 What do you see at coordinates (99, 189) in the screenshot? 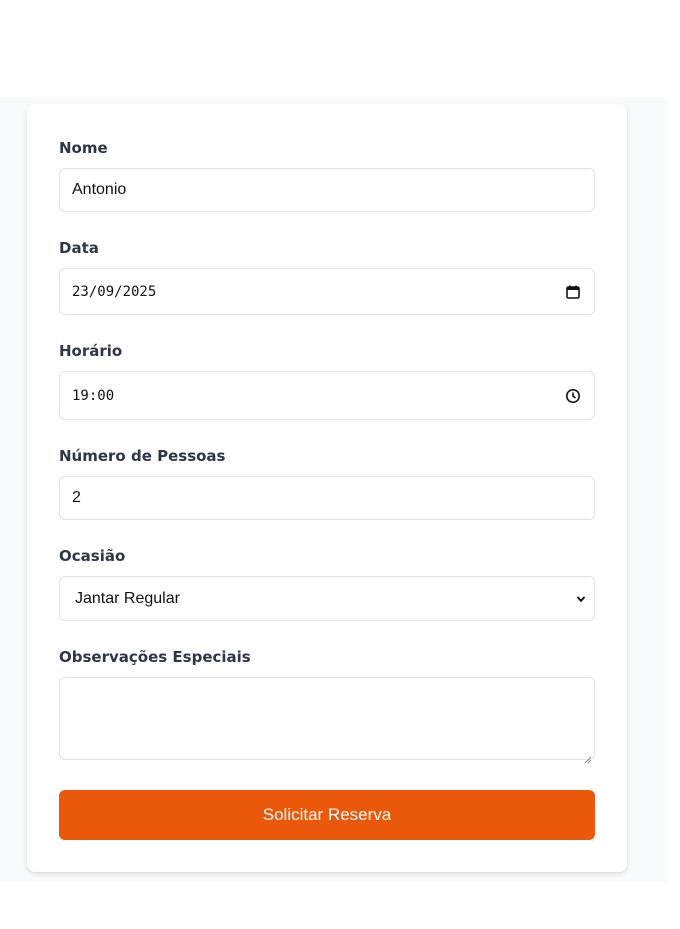
I see `name-value: Antonio` at bounding box center [99, 189].